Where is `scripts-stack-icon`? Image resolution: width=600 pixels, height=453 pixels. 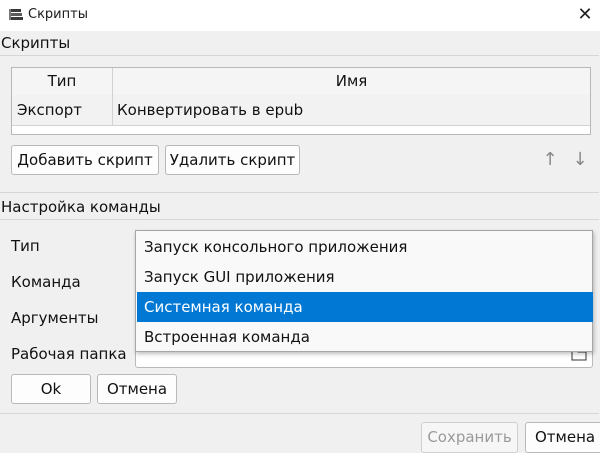 scripts-stack-icon is located at coordinates (16, 14).